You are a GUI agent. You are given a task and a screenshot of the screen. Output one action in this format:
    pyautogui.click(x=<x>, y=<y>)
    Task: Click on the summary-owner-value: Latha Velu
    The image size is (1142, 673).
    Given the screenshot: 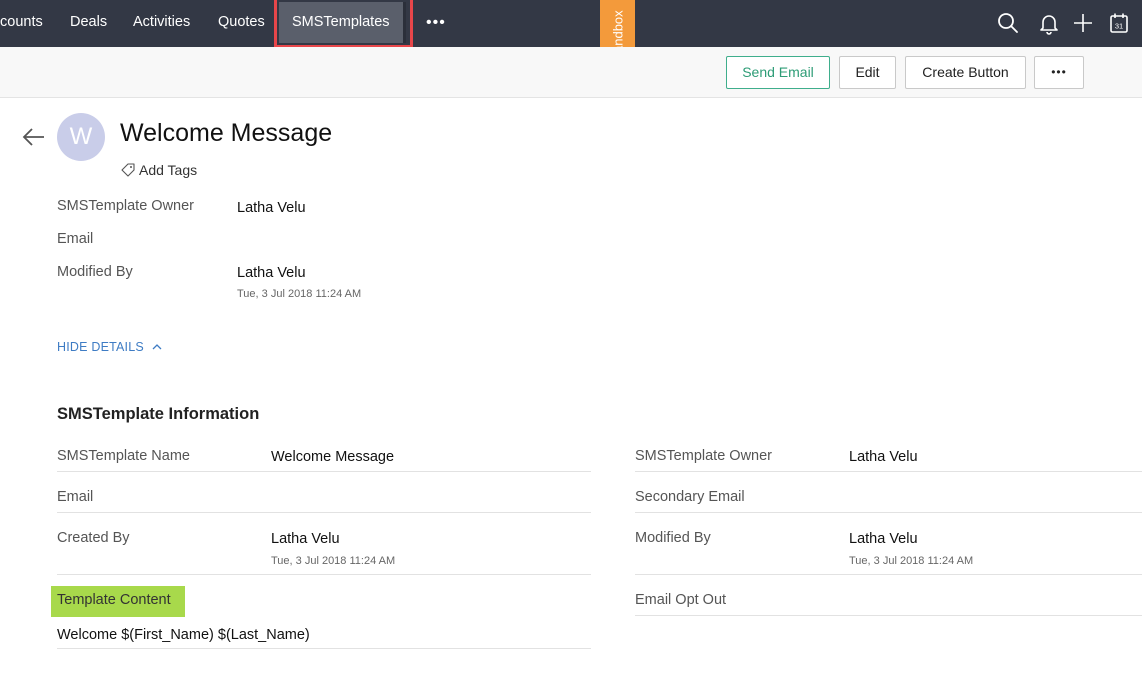 What is the action you would take?
    pyautogui.click(x=271, y=208)
    